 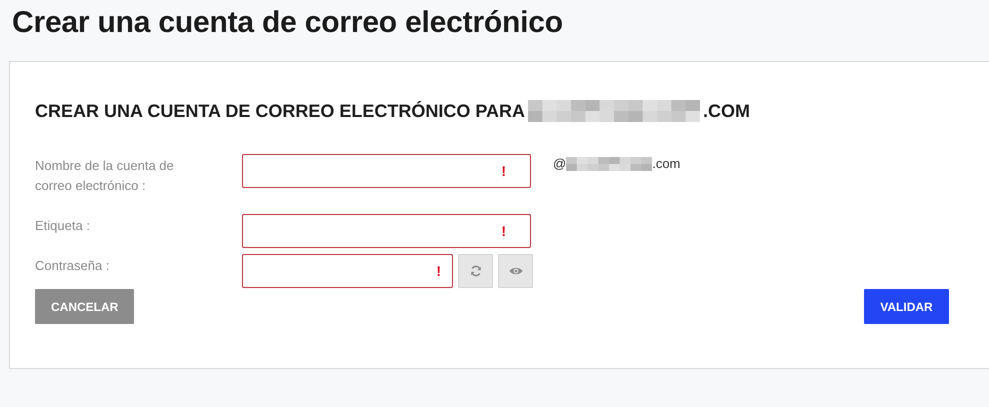 I want to click on field-label: Contraseña :, so click(x=72, y=266).